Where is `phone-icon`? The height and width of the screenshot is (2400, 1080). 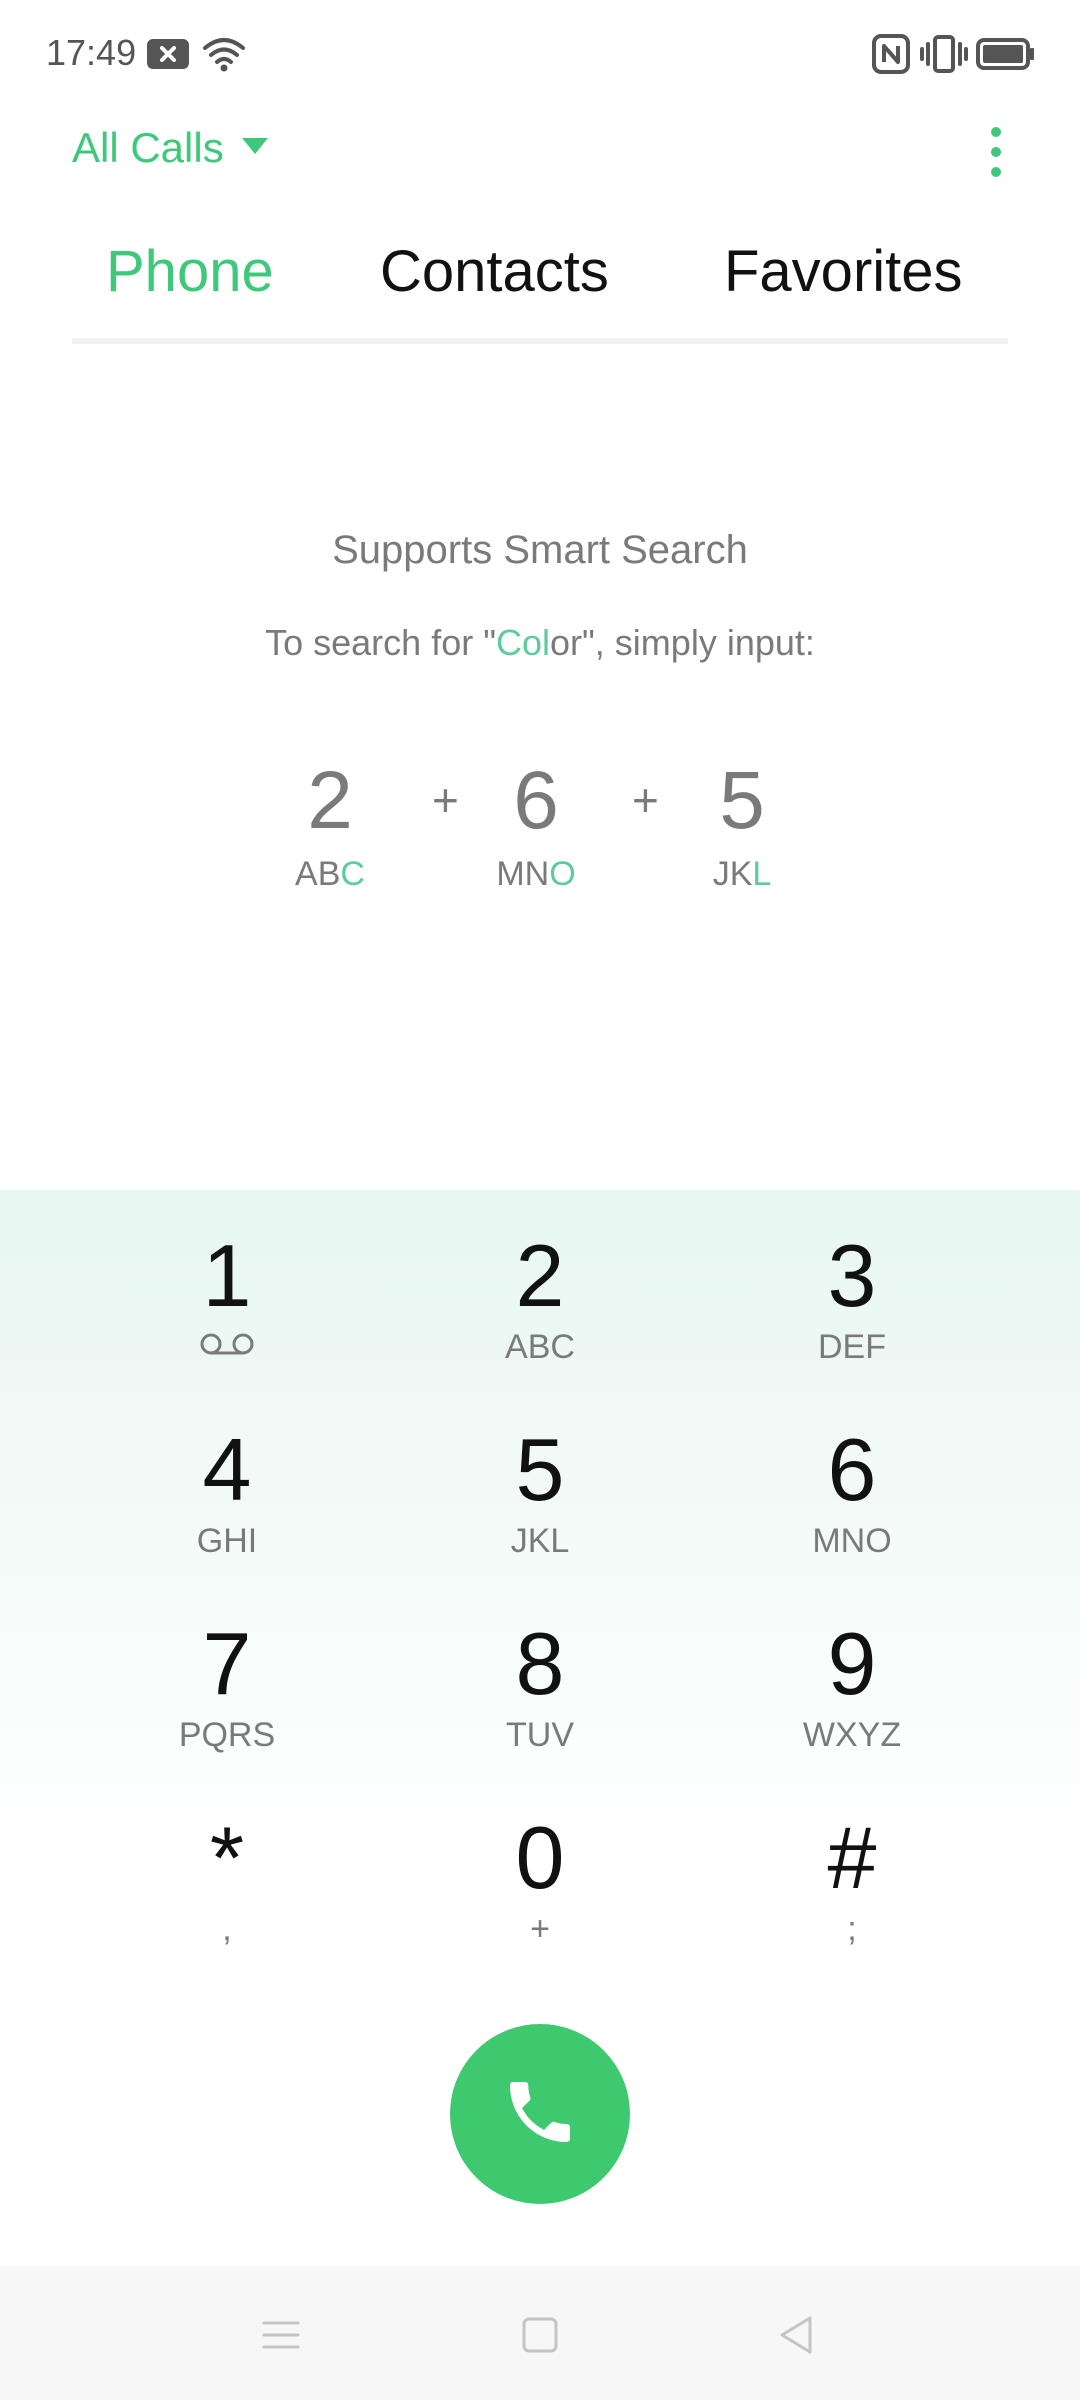
phone-icon is located at coordinates (540, 2114).